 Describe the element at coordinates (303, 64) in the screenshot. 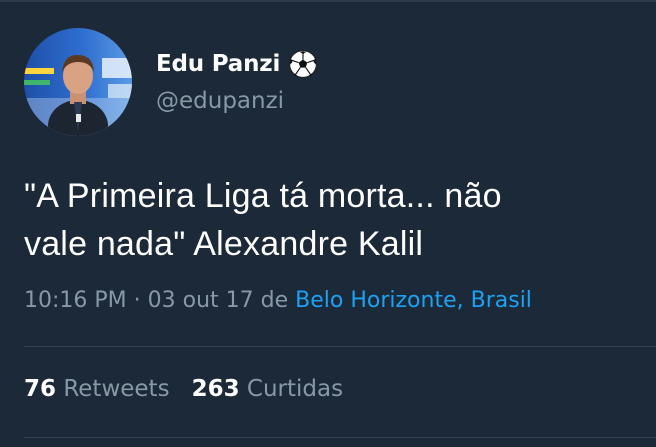

I see `soccer-ball-icon` at that location.